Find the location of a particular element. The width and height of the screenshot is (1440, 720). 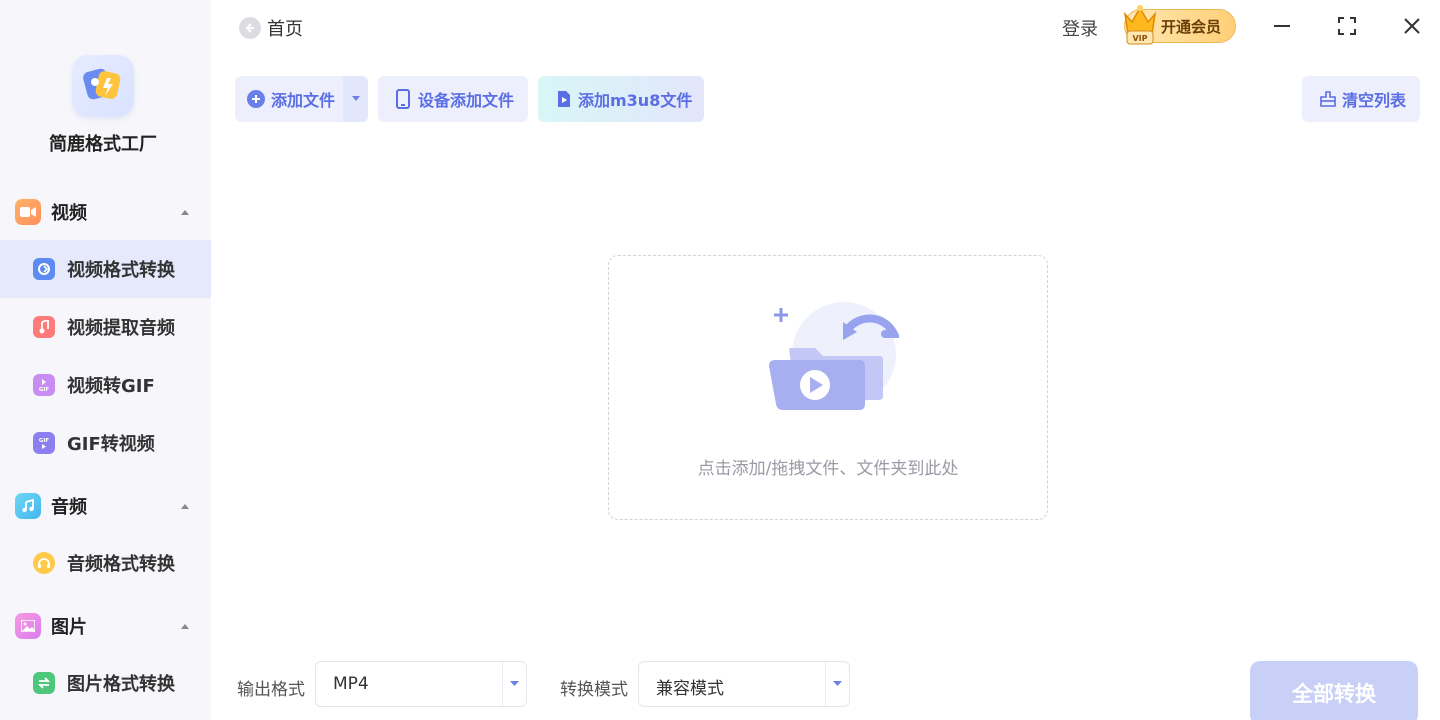

close-button is located at coordinates (1412, 26).